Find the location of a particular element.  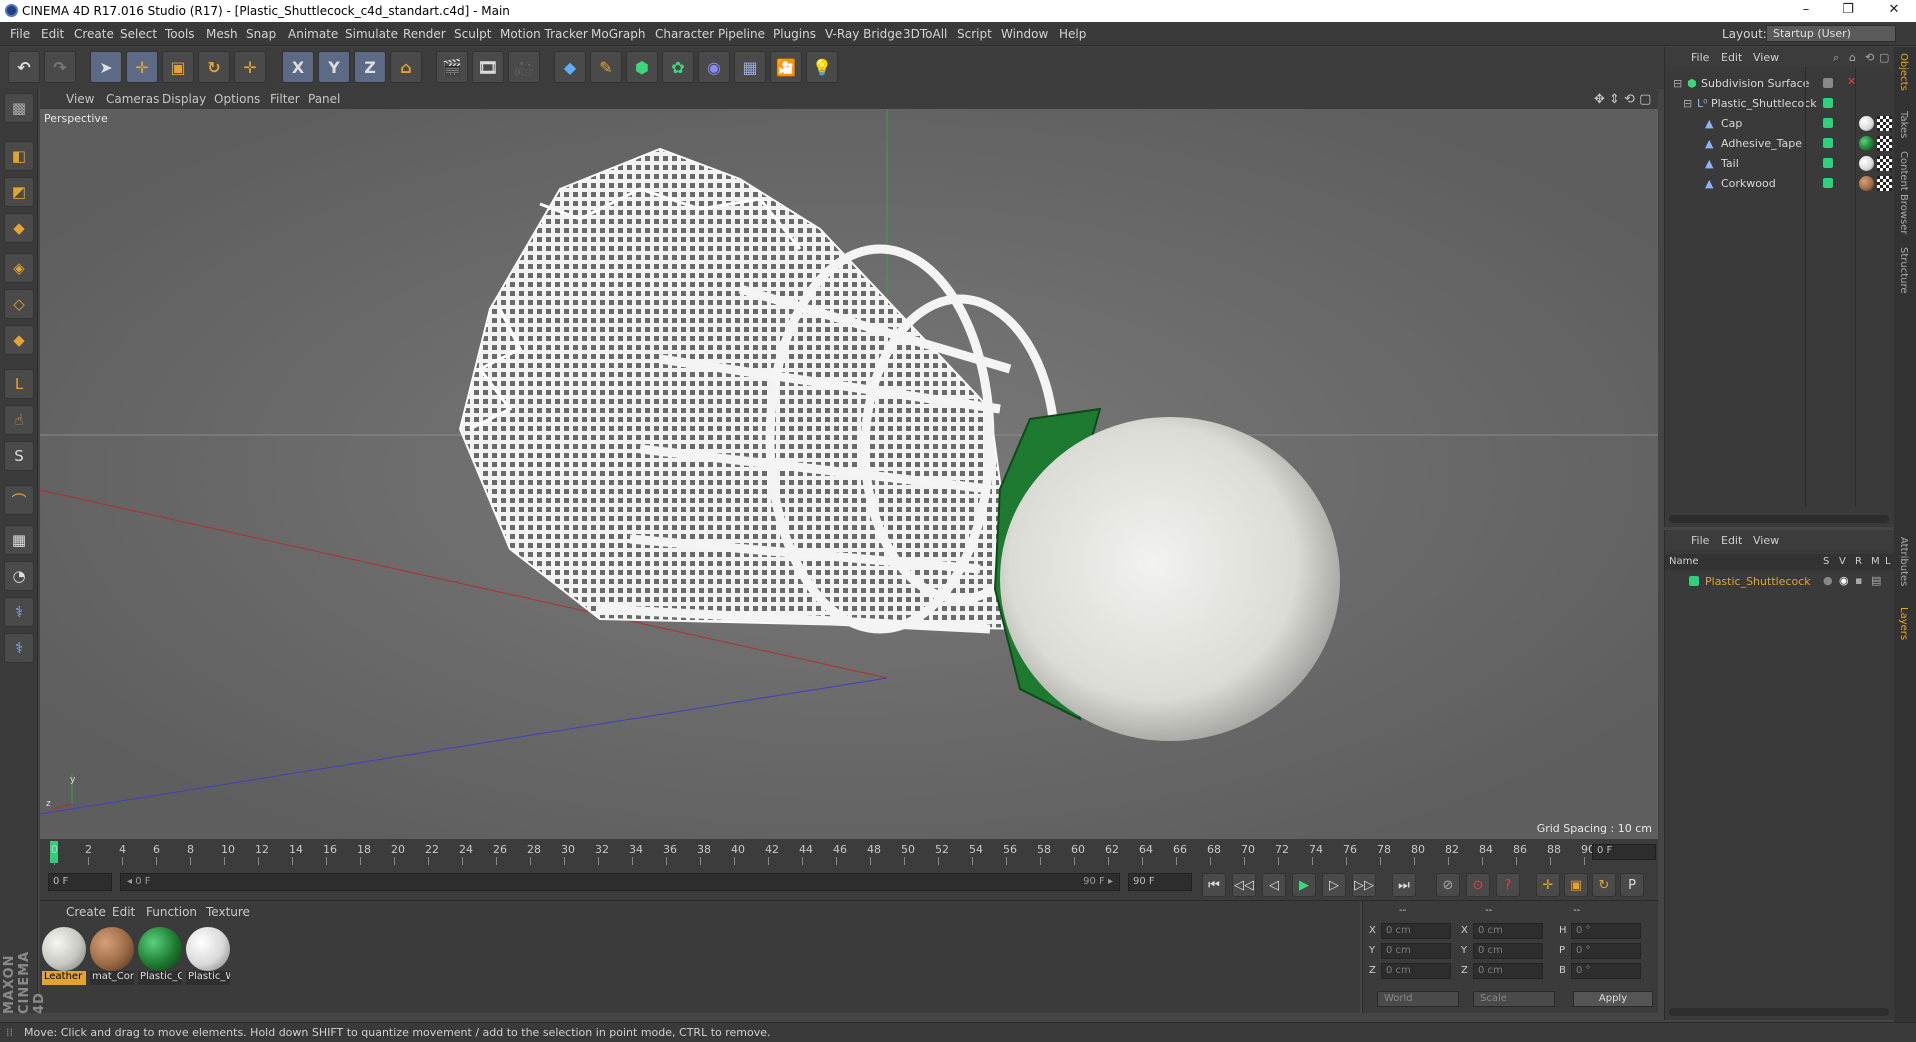

material-menu-function: Function is located at coordinates (171, 912).